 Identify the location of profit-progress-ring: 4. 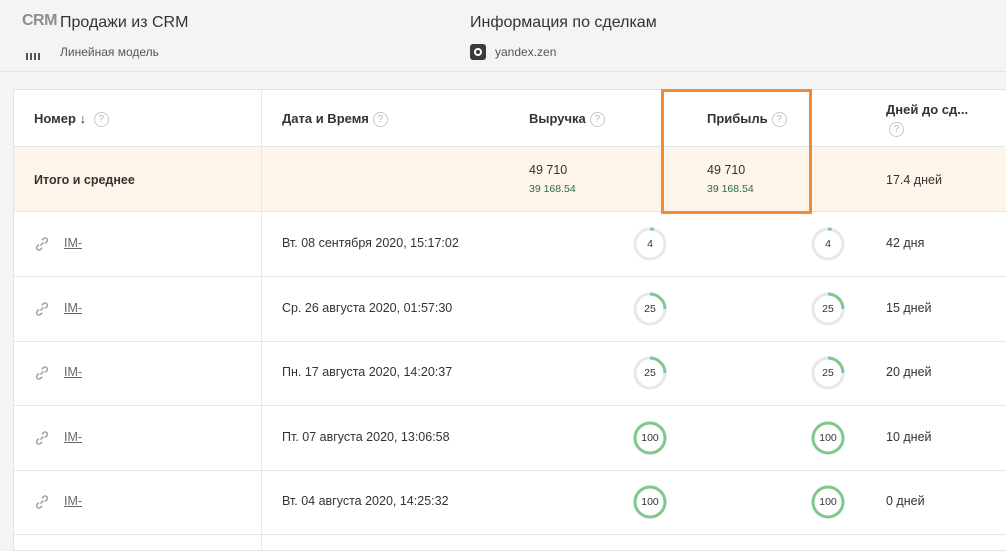
(828, 244).